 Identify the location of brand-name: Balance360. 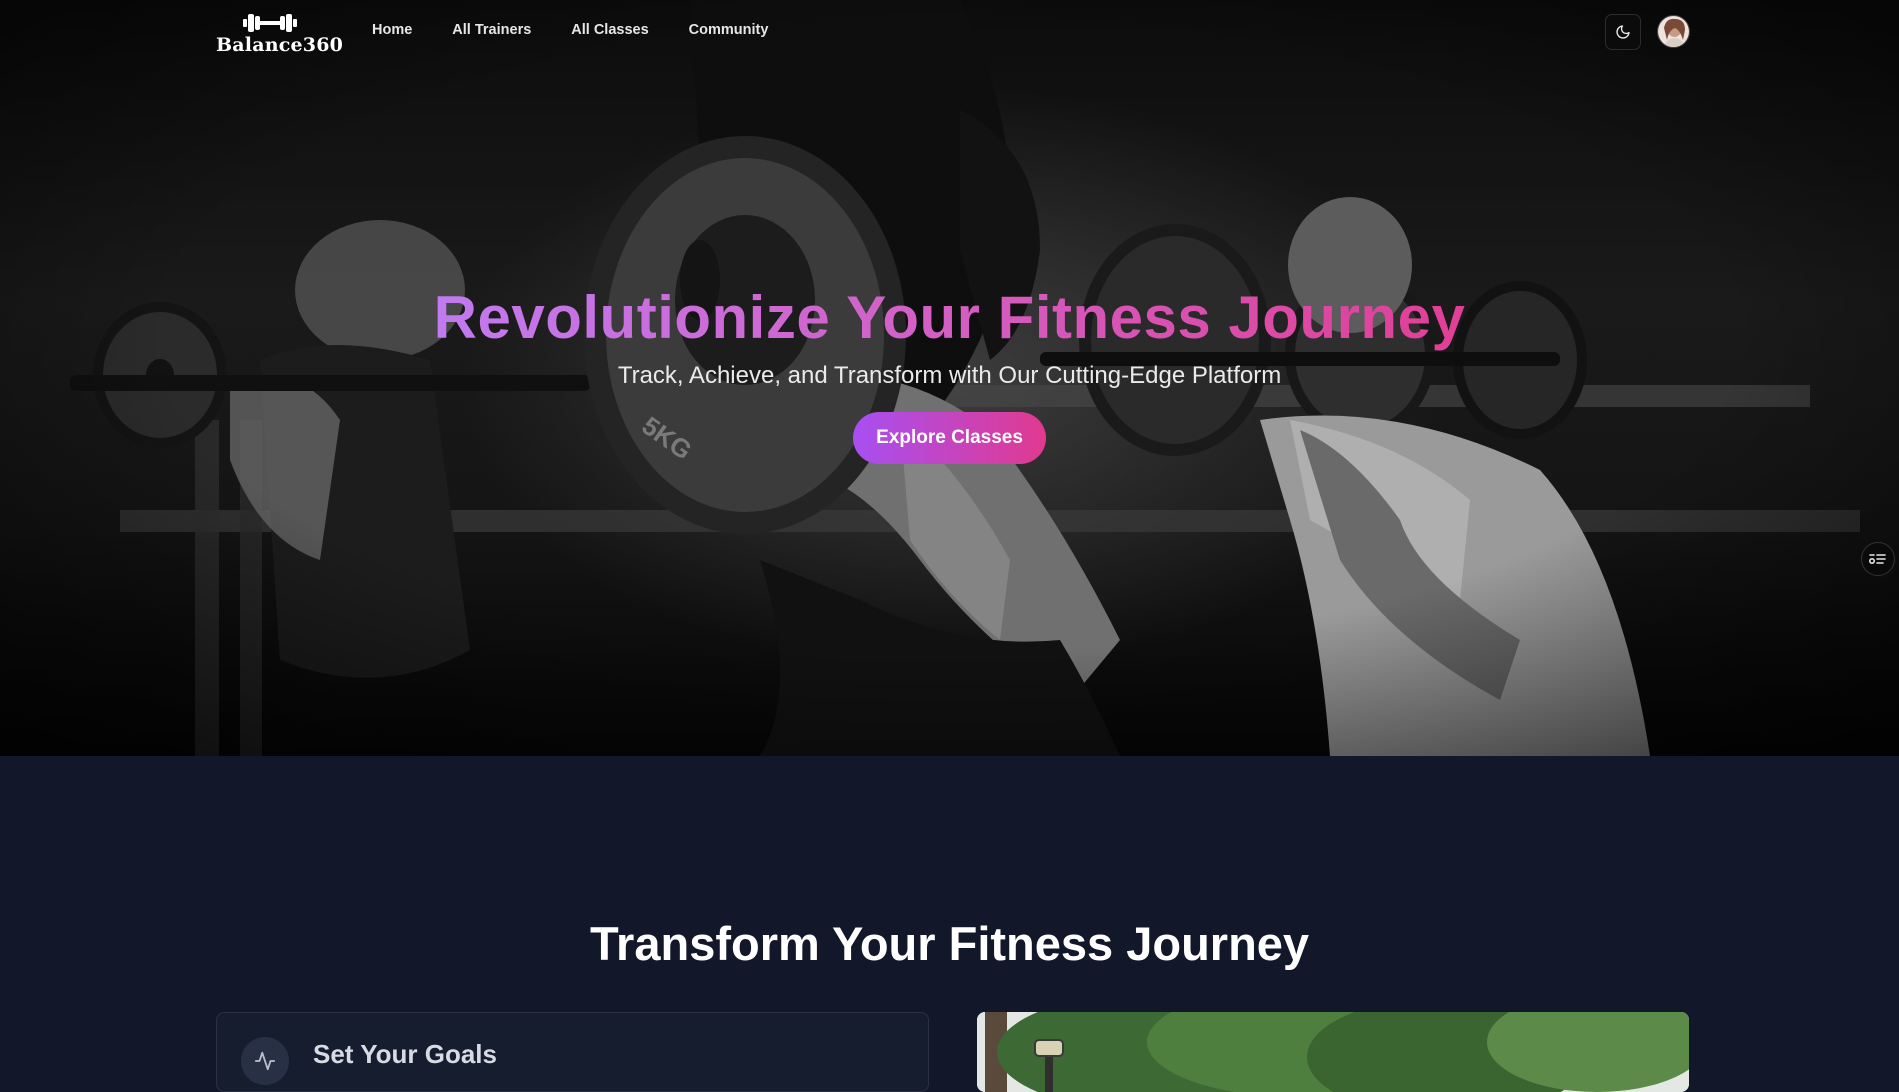
(280, 45).